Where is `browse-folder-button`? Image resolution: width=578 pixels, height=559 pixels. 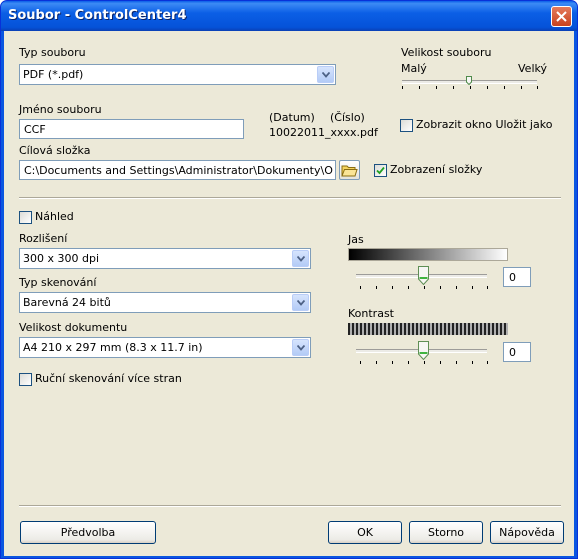 browse-folder-button is located at coordinates (349, 170).